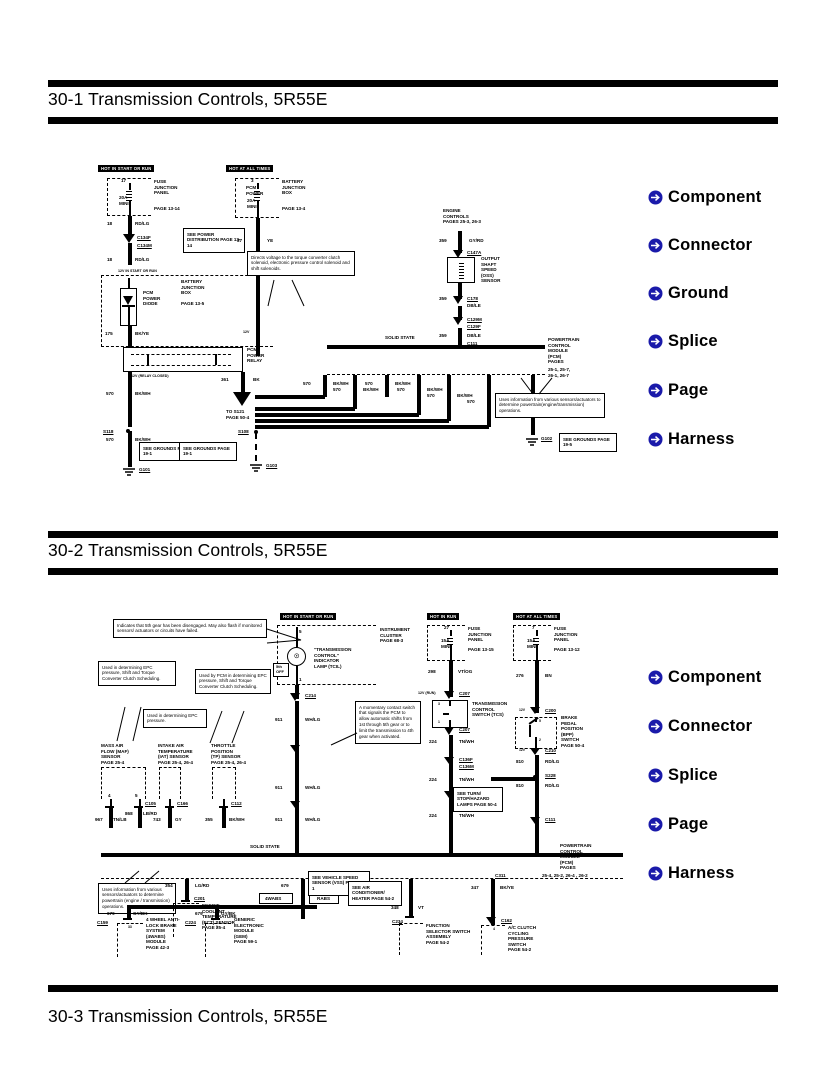 The height and width of the screenshot is (1080, 835). I want to click on see-ac-heater-note: SEE AIR CONDITIONER/ HEATER PAGE 54-2, so click(375, 893).